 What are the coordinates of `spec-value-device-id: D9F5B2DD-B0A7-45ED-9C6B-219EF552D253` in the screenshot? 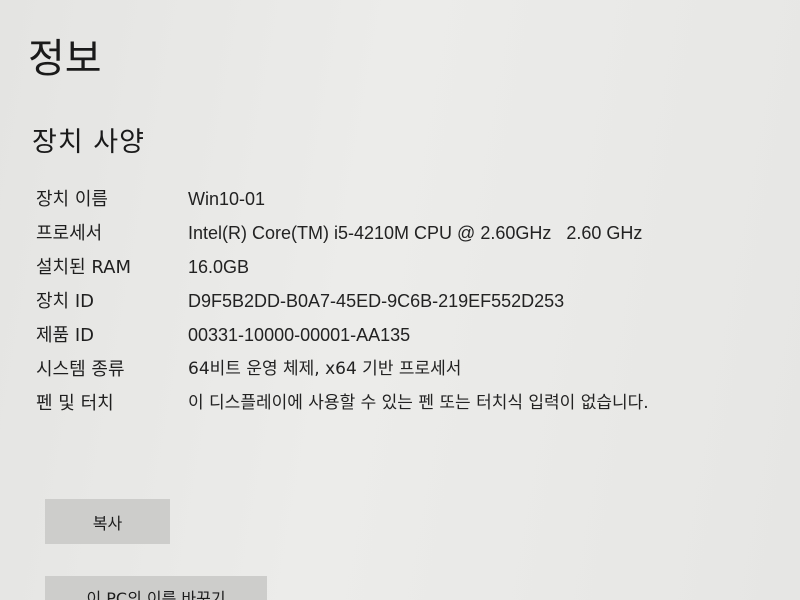 It's located at (376, 301).